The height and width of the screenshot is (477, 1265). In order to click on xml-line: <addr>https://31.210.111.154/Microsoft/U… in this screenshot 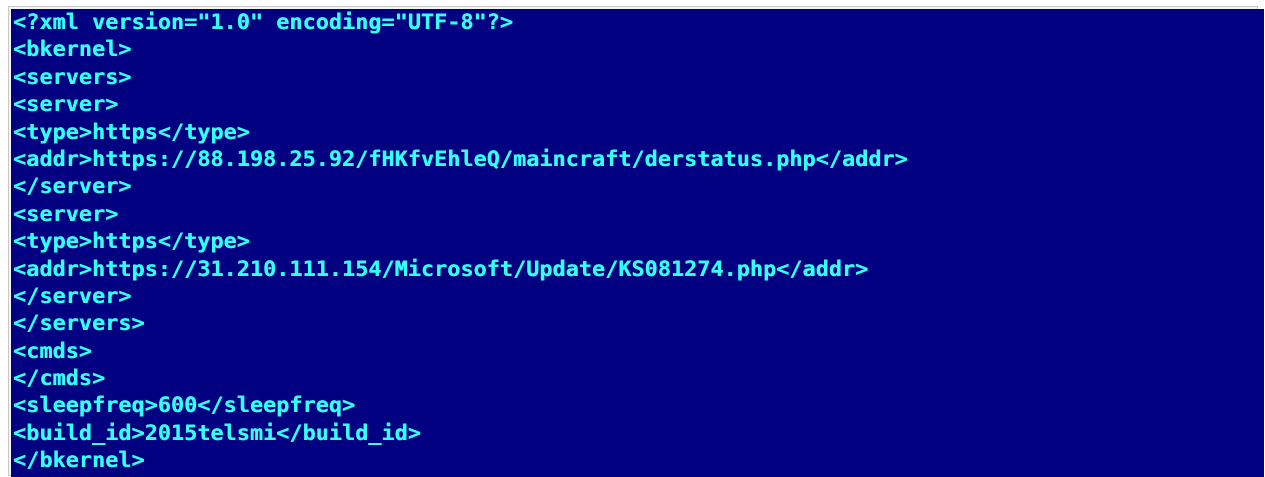, I will do `click(441, 269)`.